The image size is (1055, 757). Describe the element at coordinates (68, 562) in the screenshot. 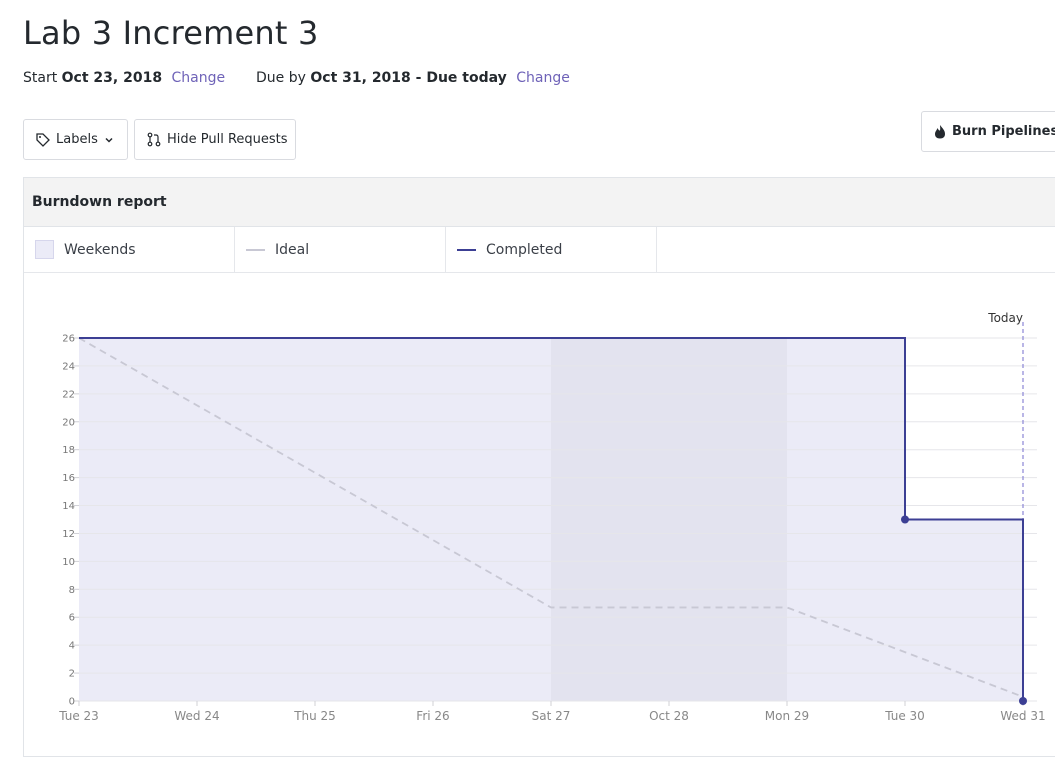

I see `y-tick-label: 10` at that location.